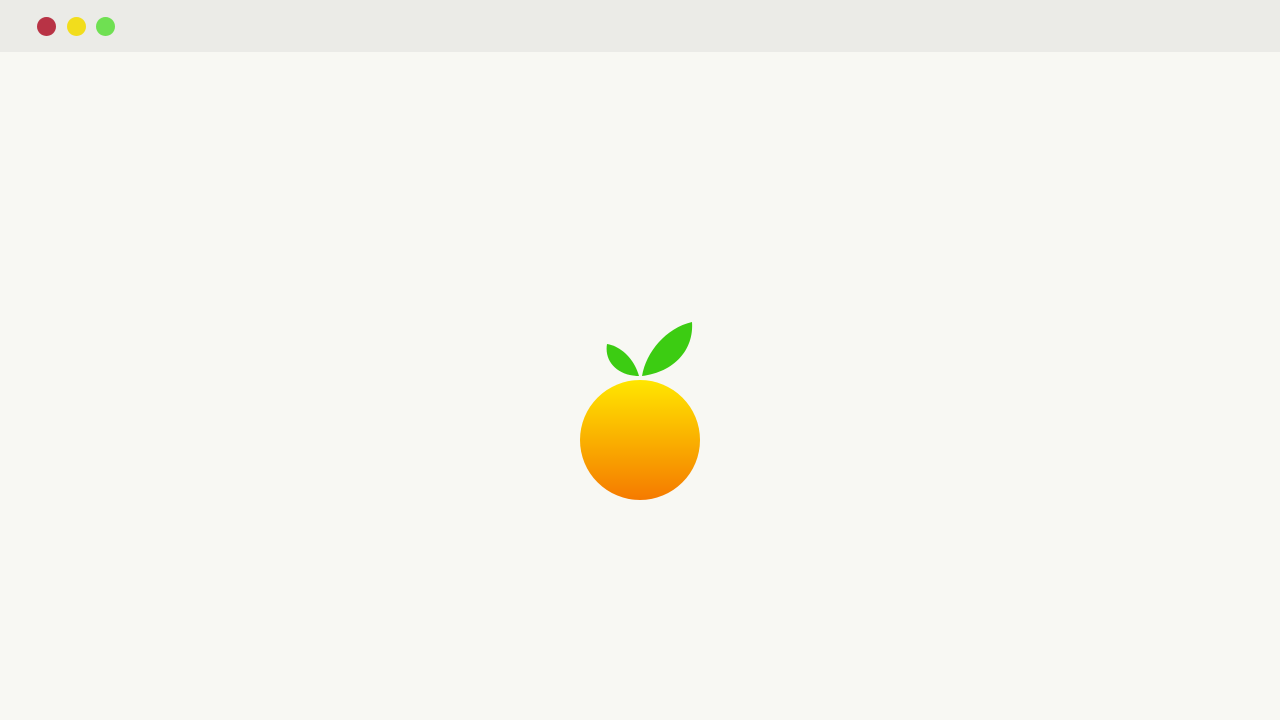  Describe the element at coordinates (46, 26) in the screenshot. I see `close-window-button` at that location.